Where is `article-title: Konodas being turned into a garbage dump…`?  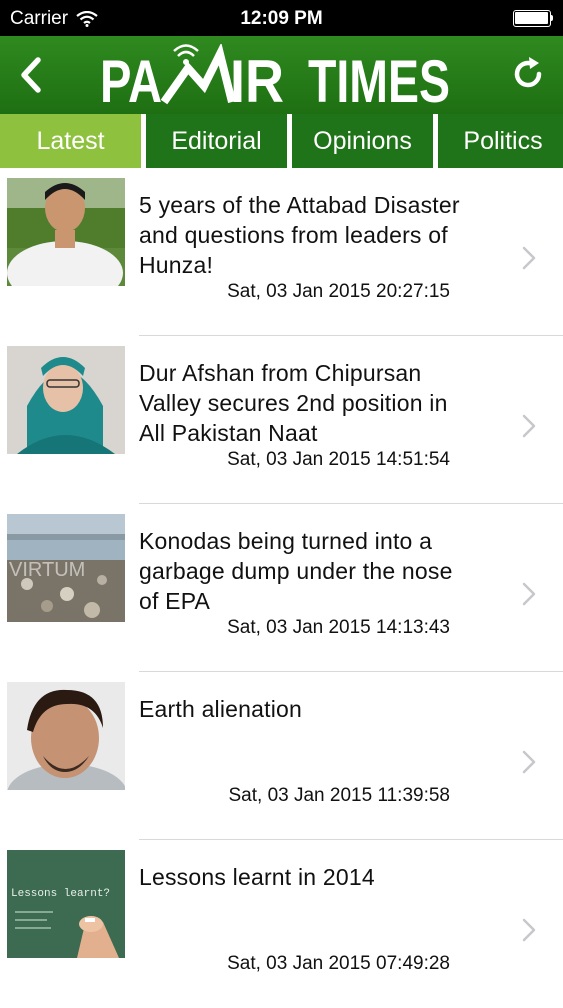 article-title: Konodas being turned into a garbage dump… is located at coordinates (296, 571).